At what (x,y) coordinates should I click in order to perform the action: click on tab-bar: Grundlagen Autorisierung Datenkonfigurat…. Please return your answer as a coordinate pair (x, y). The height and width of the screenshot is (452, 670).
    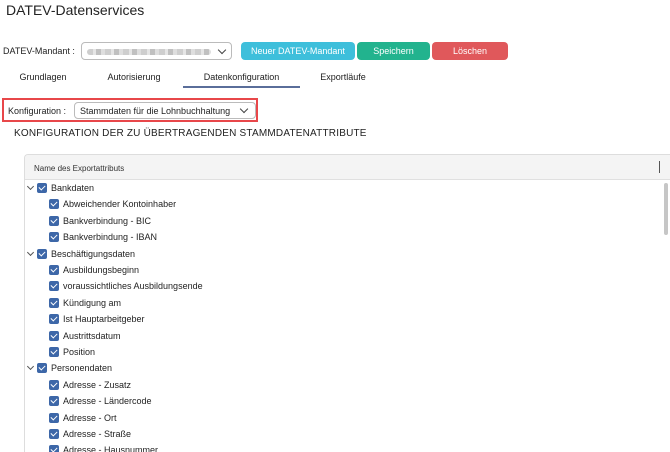
    Looking at the image, I should click on (335, 79).